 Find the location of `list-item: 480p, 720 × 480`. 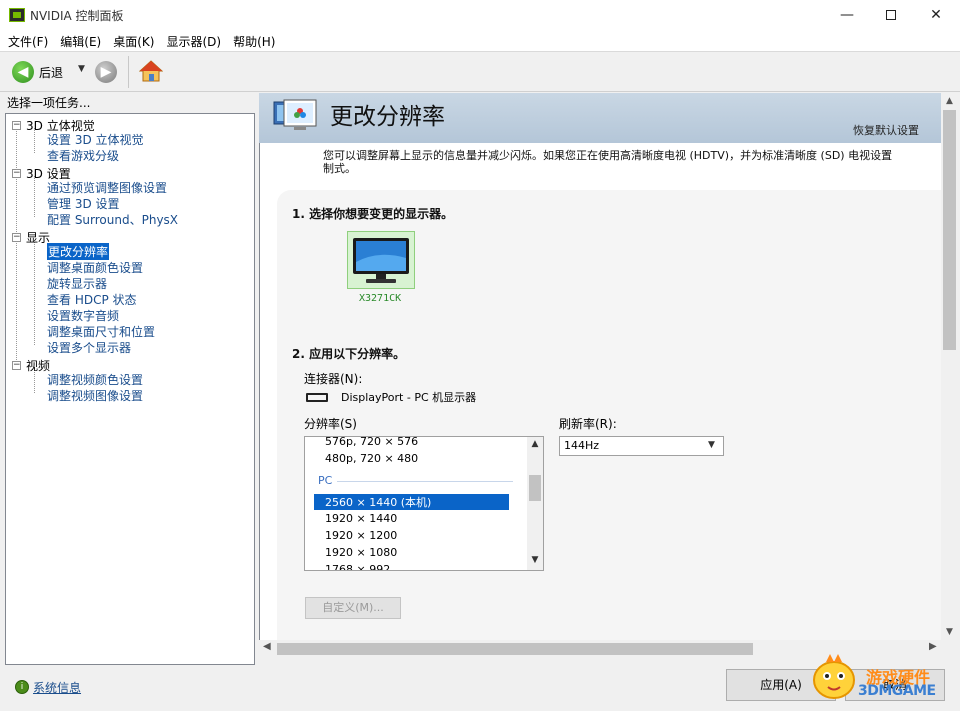

list-item: 480p, 720 × 480 is located at coordinates (371, 458).